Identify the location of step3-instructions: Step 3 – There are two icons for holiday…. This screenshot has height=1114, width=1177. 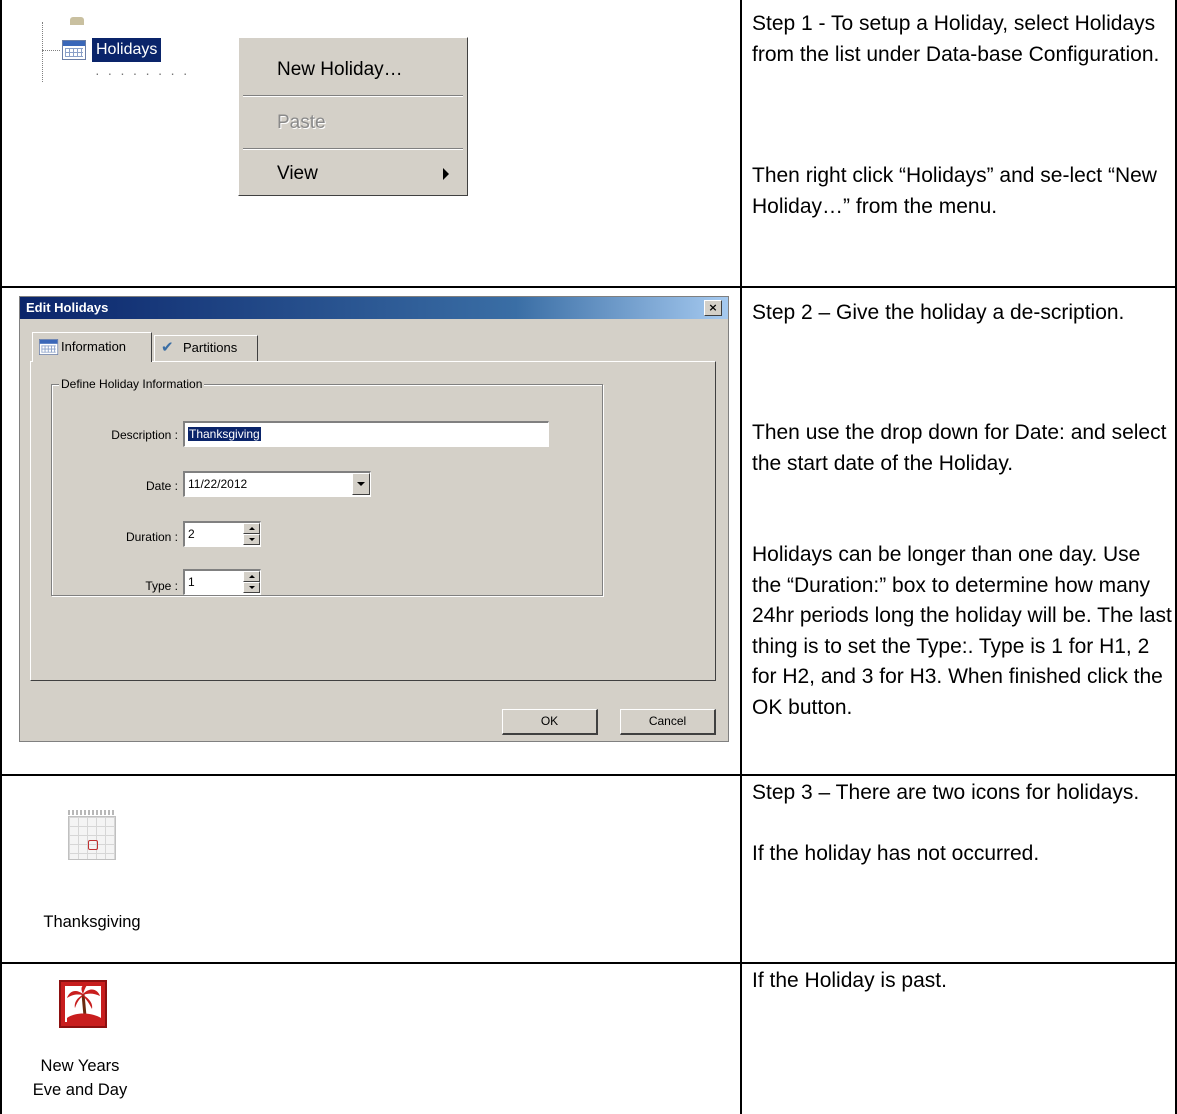
(946, 792).